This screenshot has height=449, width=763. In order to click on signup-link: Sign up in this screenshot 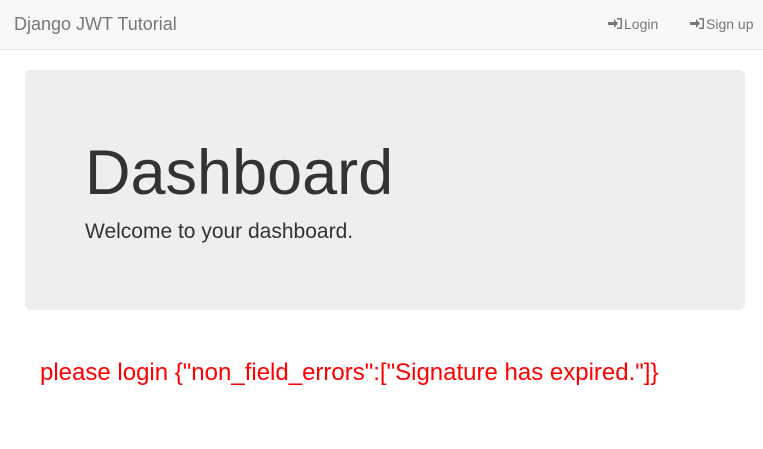, I will do `click(721, 24)`.